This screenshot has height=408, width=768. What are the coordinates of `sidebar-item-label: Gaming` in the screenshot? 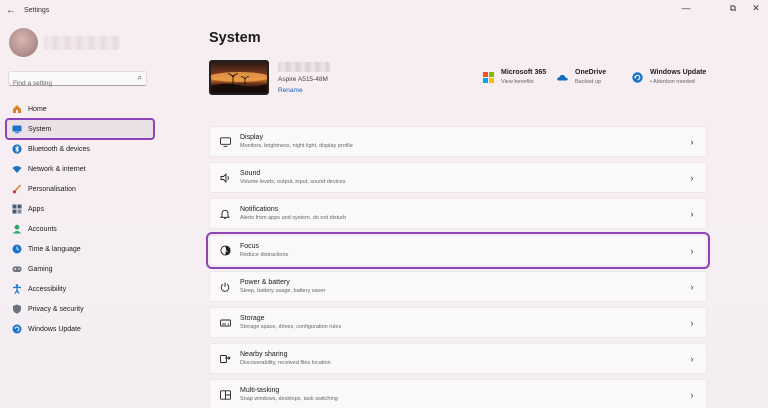 It's located at (40, 269).